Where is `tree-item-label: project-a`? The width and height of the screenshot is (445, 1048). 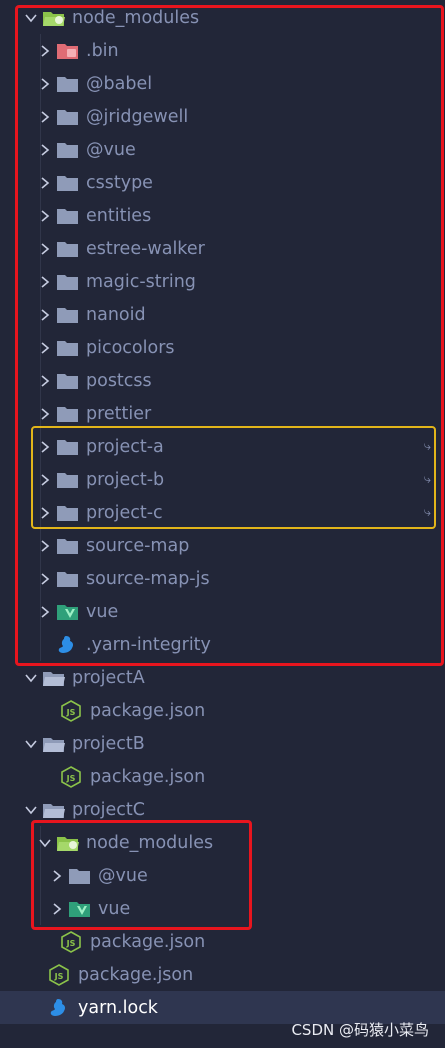 tree-item-label: project-a is located at coordinates (125, 446).